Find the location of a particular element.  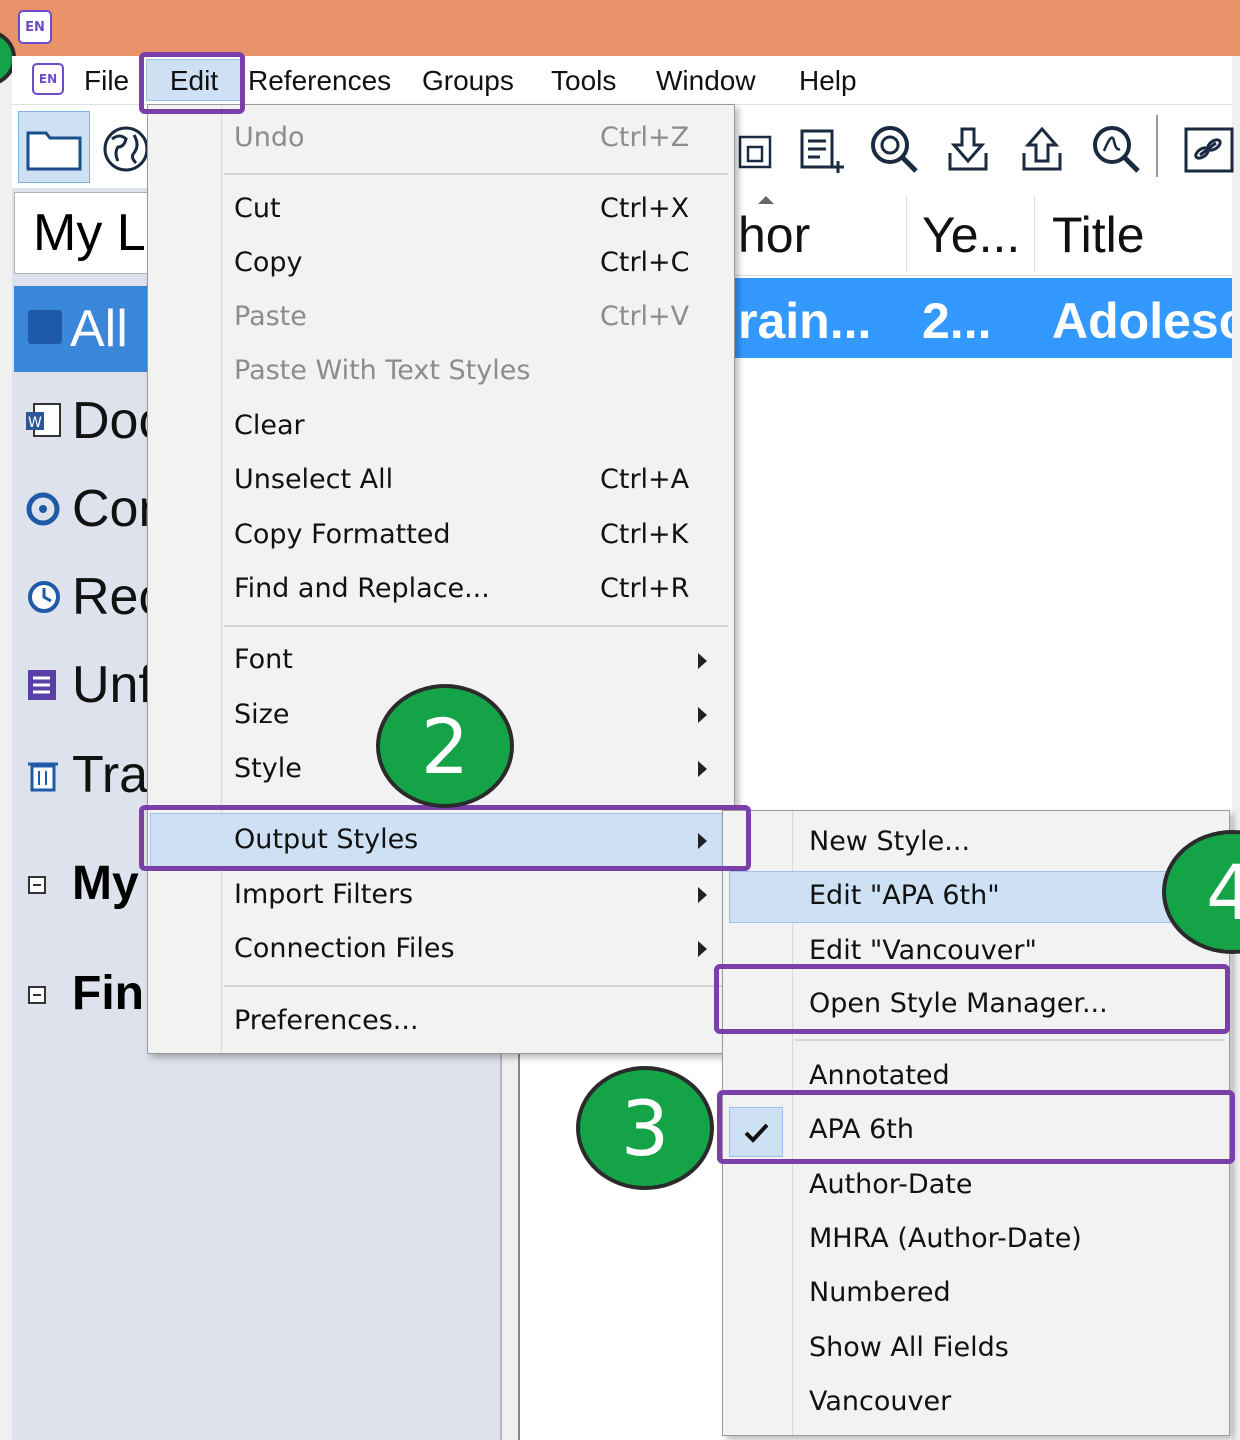

group-unfiled-label: Unf is located at coordinates (112, 685).